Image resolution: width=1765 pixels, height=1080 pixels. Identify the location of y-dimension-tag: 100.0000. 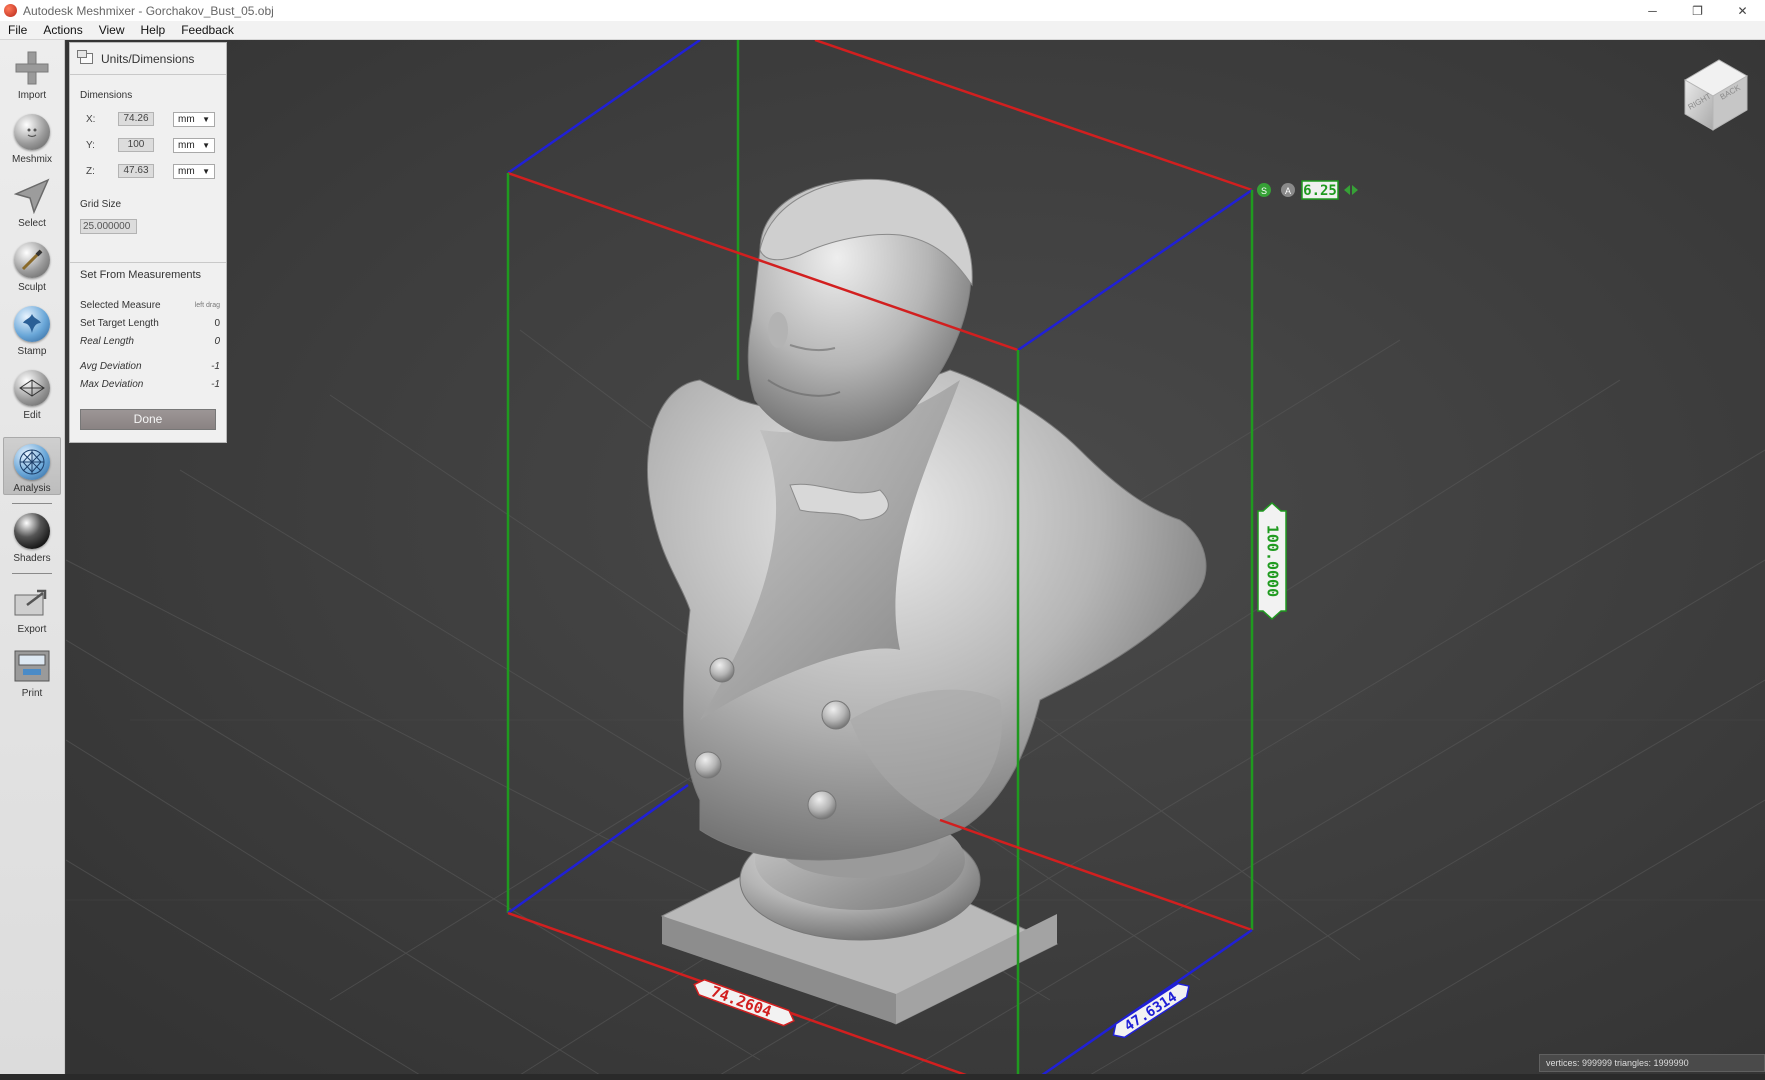
(1272, 561).